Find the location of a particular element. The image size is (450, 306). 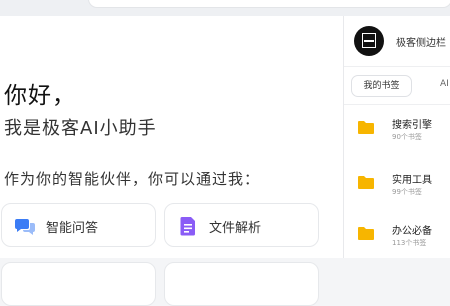

browser-top-bar is located at coordinates (225, 8).